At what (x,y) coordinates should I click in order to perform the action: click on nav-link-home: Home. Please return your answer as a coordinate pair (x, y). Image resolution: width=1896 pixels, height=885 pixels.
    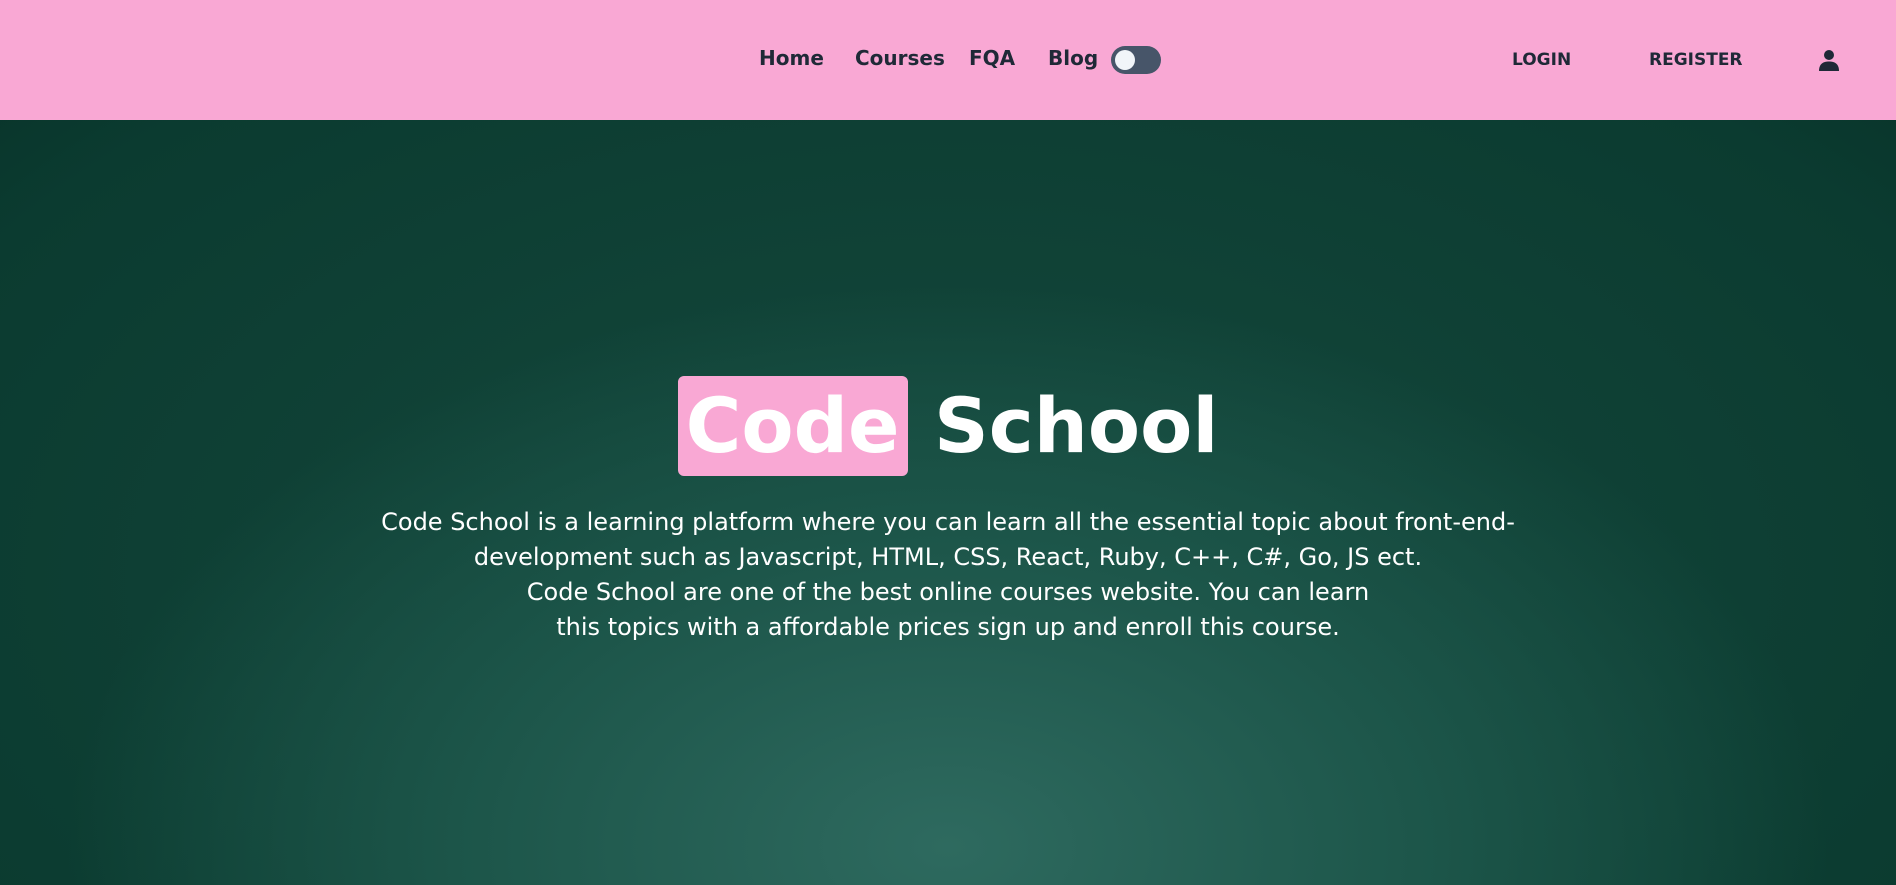
    Looking at the image, I should click on (791, 58).